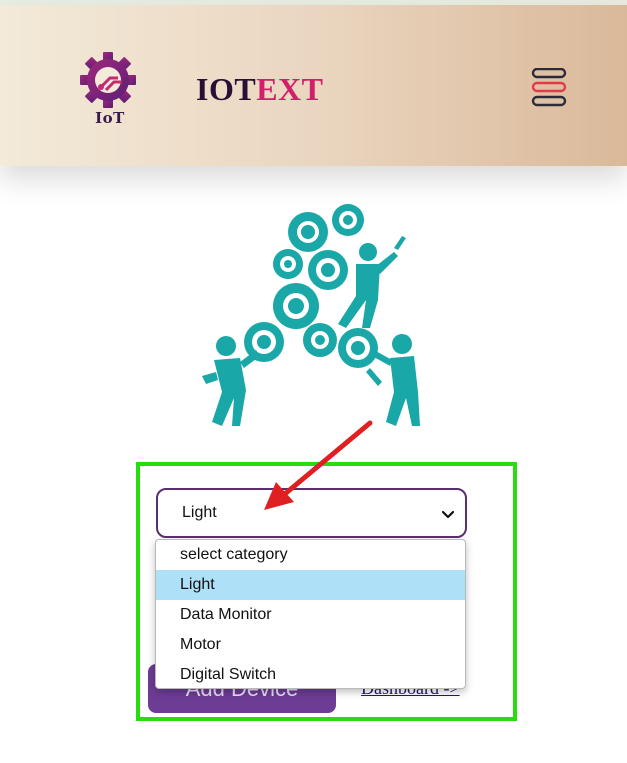  I want to click on chevron-down-icon, so click(448, 514).